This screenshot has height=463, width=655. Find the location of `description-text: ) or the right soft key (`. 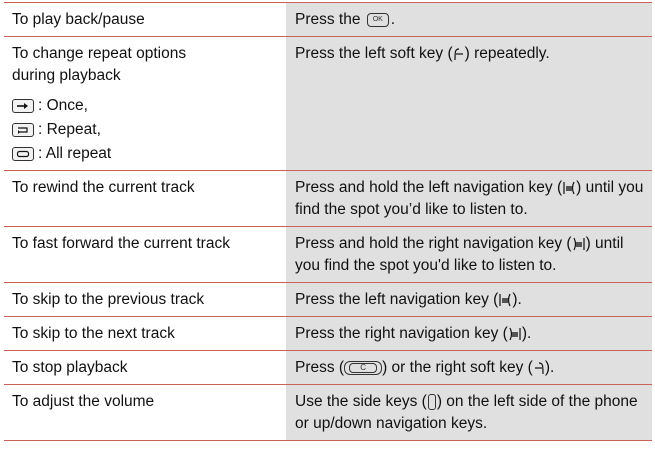

description-text: ) or the right soft key ( is located at coordinates (457, 367).